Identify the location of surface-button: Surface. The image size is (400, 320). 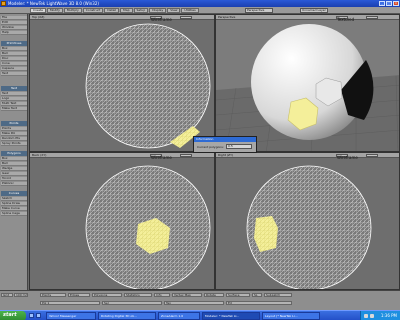
(238, 295).